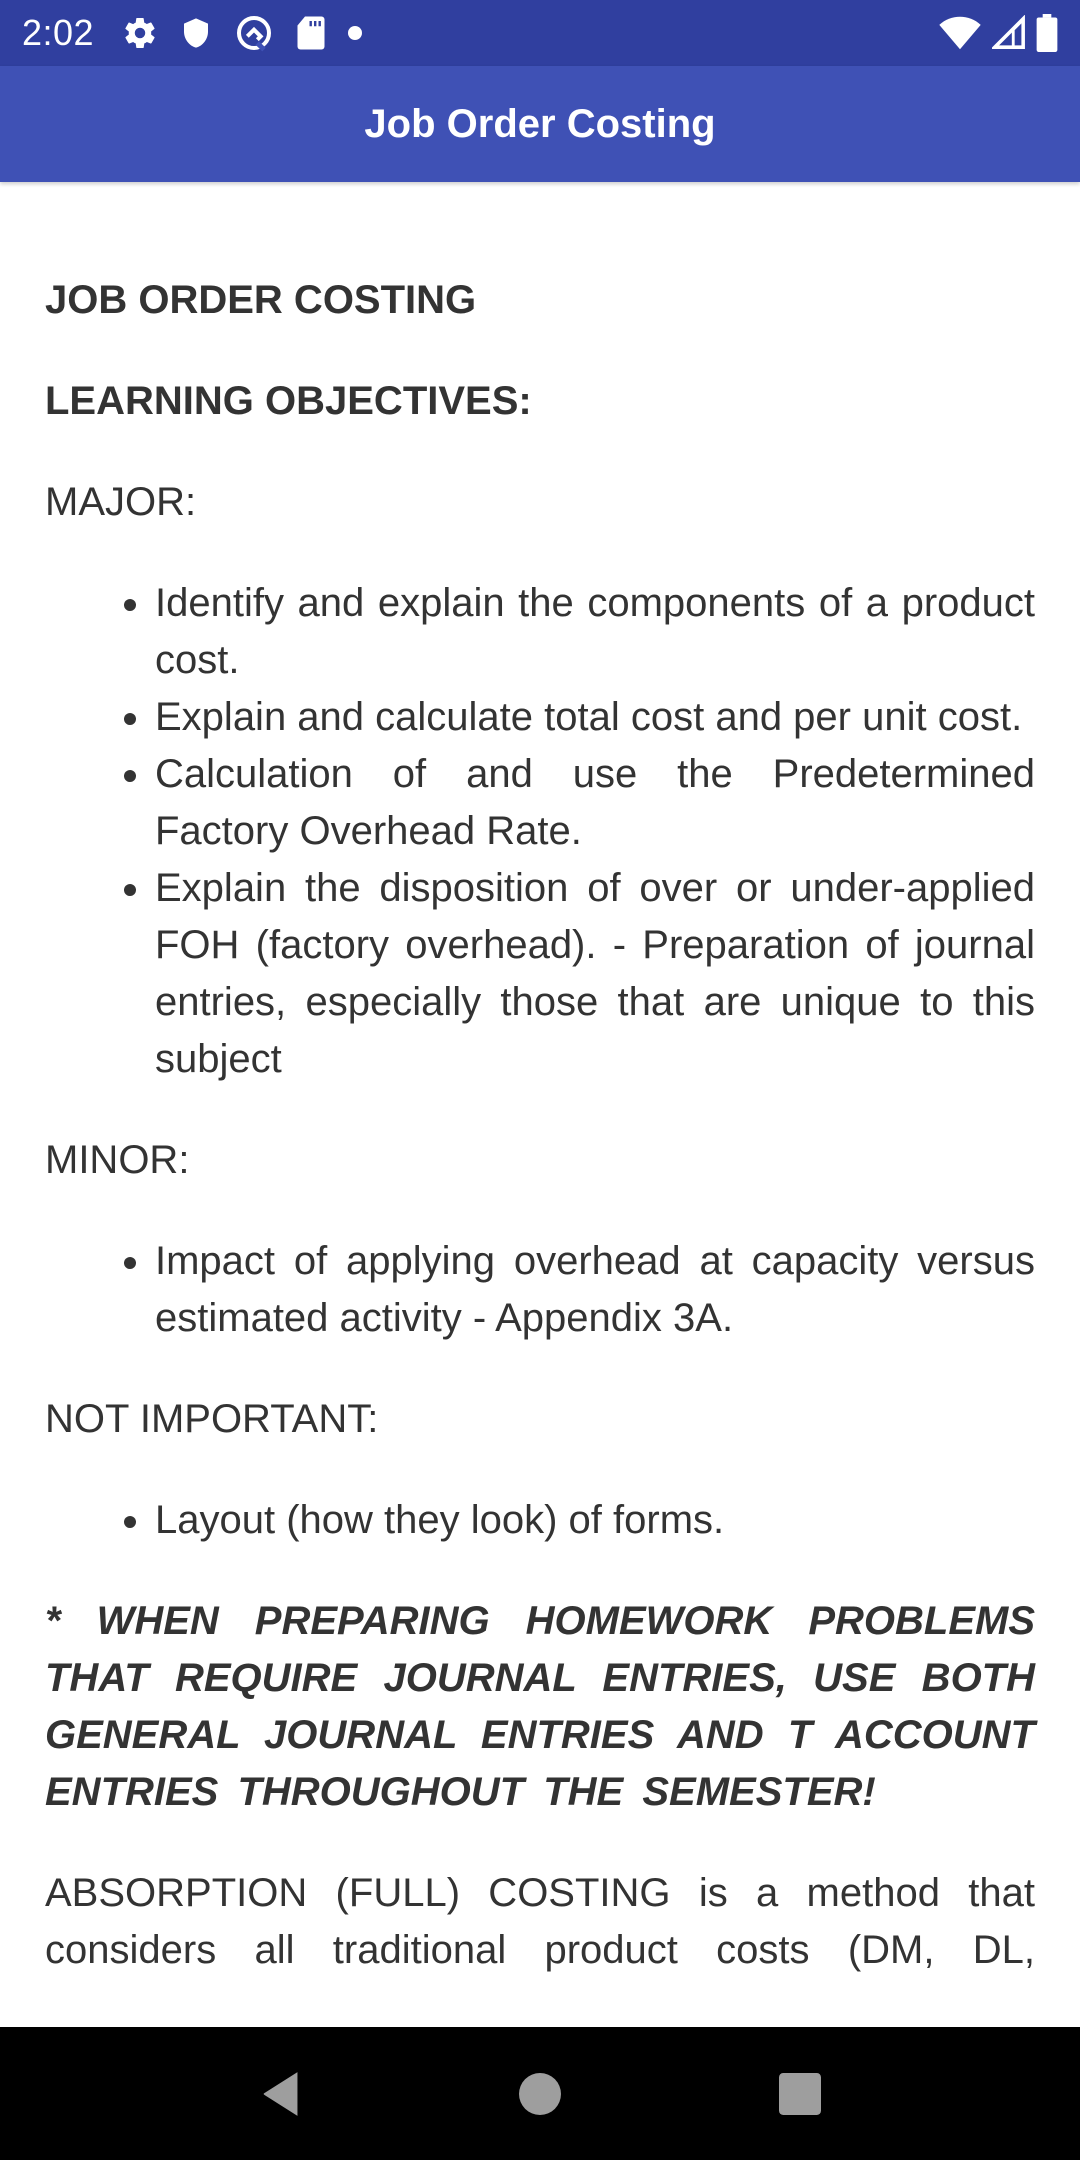  I want to click on sd-card-icon, so click(311, 33).